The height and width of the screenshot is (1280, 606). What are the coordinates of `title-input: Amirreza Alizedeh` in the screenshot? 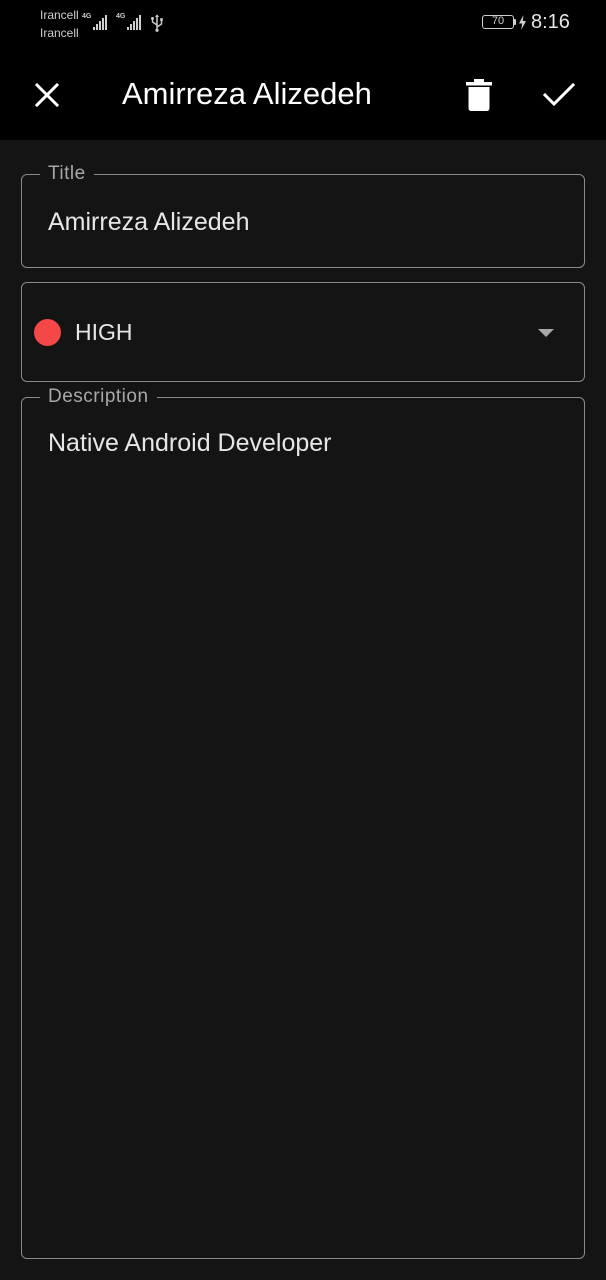 It's located at (148, 222).